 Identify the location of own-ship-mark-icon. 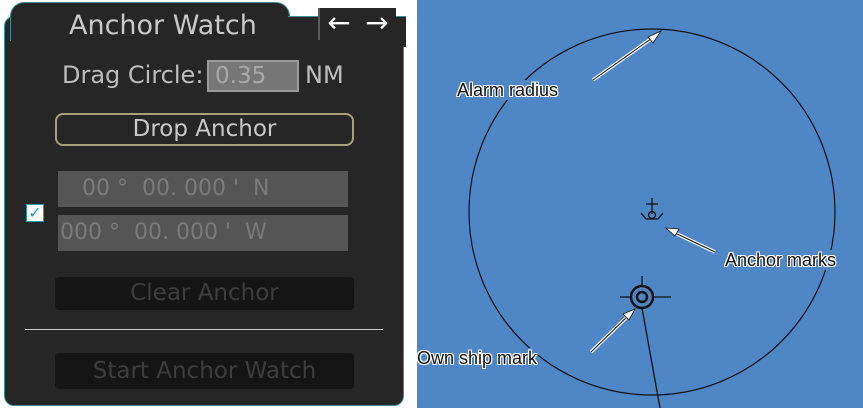
(645, 342).